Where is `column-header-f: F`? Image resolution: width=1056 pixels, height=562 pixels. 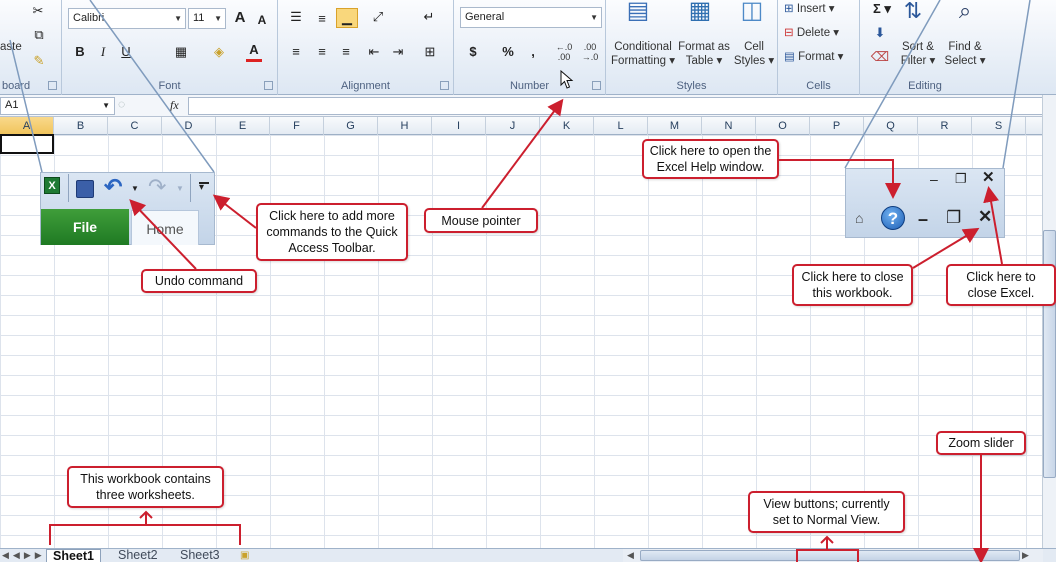 column-header-f: F is located at coordinates (297, 126).